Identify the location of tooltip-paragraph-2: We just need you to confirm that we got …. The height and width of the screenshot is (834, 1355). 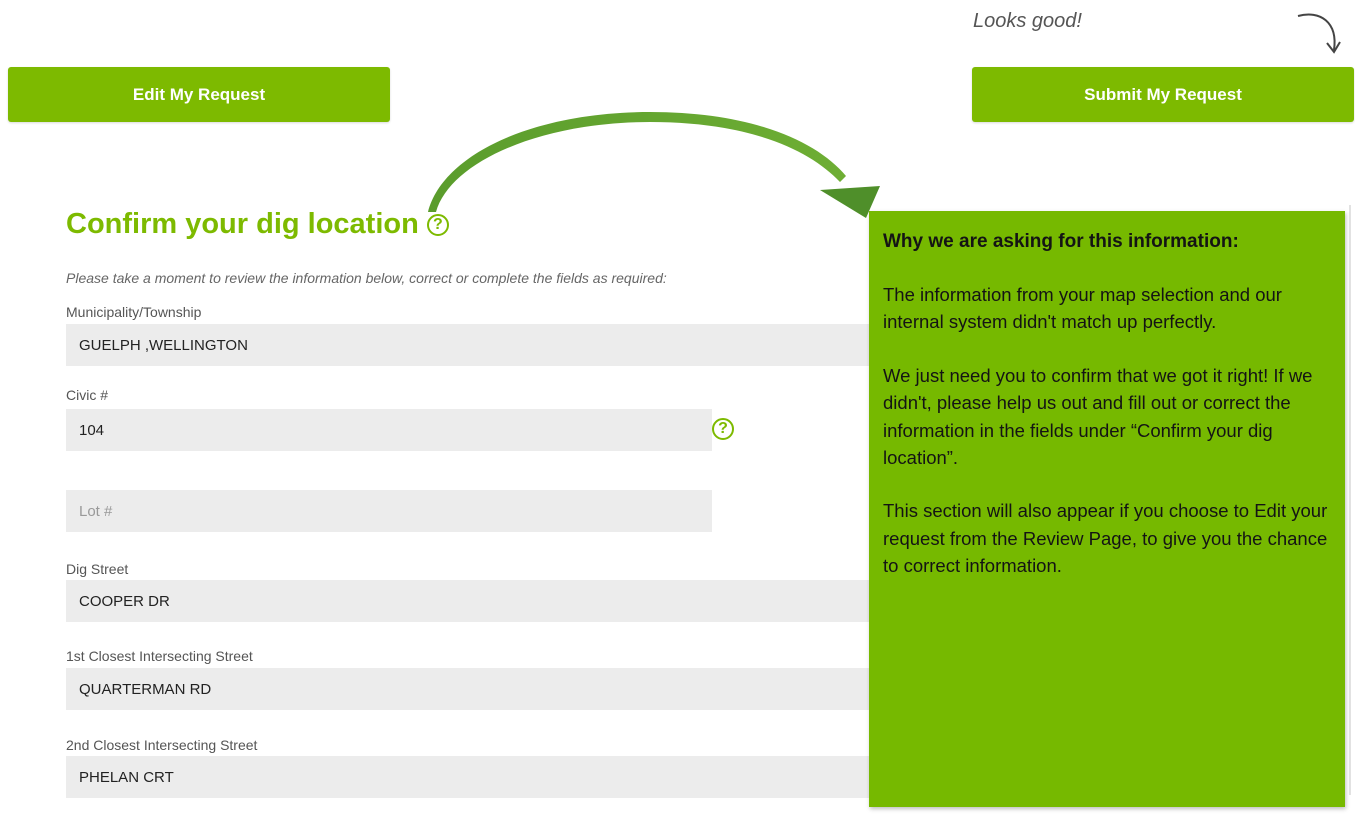
(1098, 416).